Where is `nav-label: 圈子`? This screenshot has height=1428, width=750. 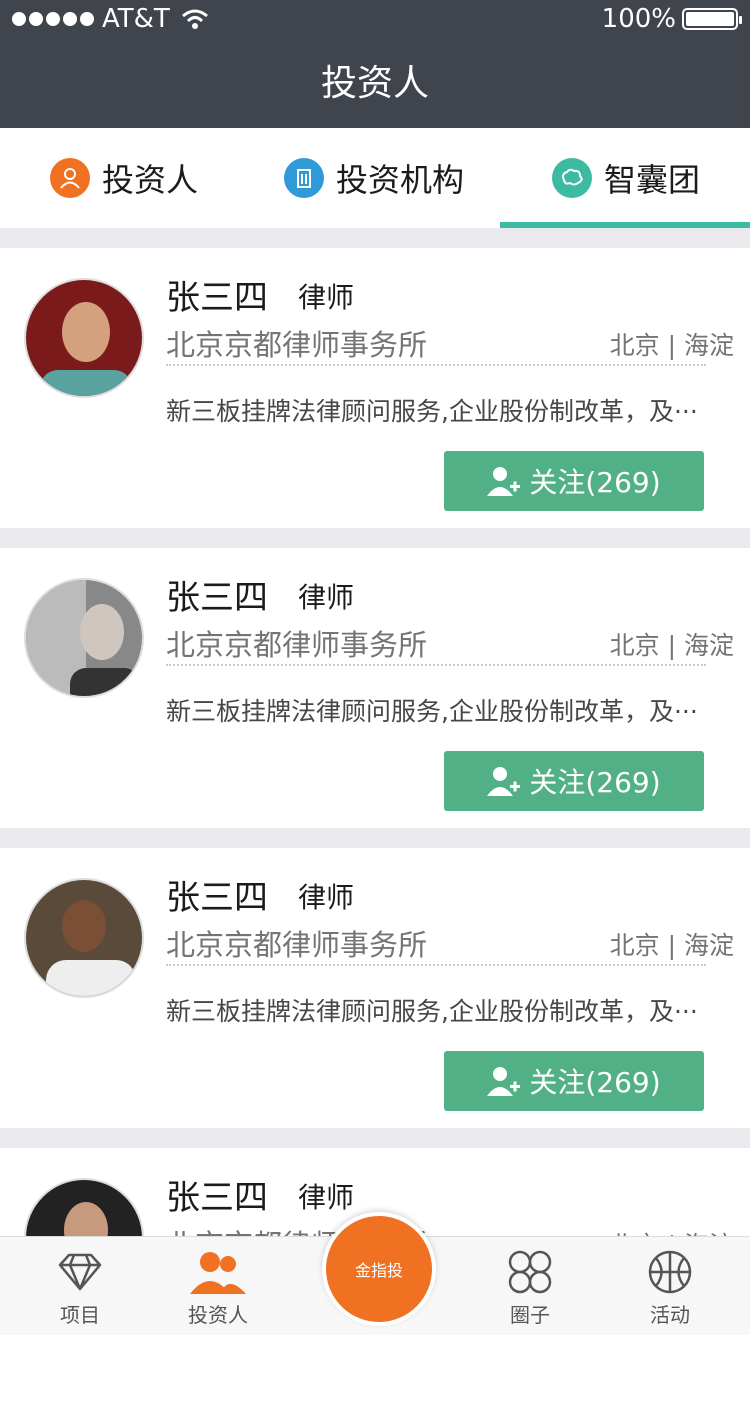 nav-label: 圈子 is located at coordinates (530, 1315).